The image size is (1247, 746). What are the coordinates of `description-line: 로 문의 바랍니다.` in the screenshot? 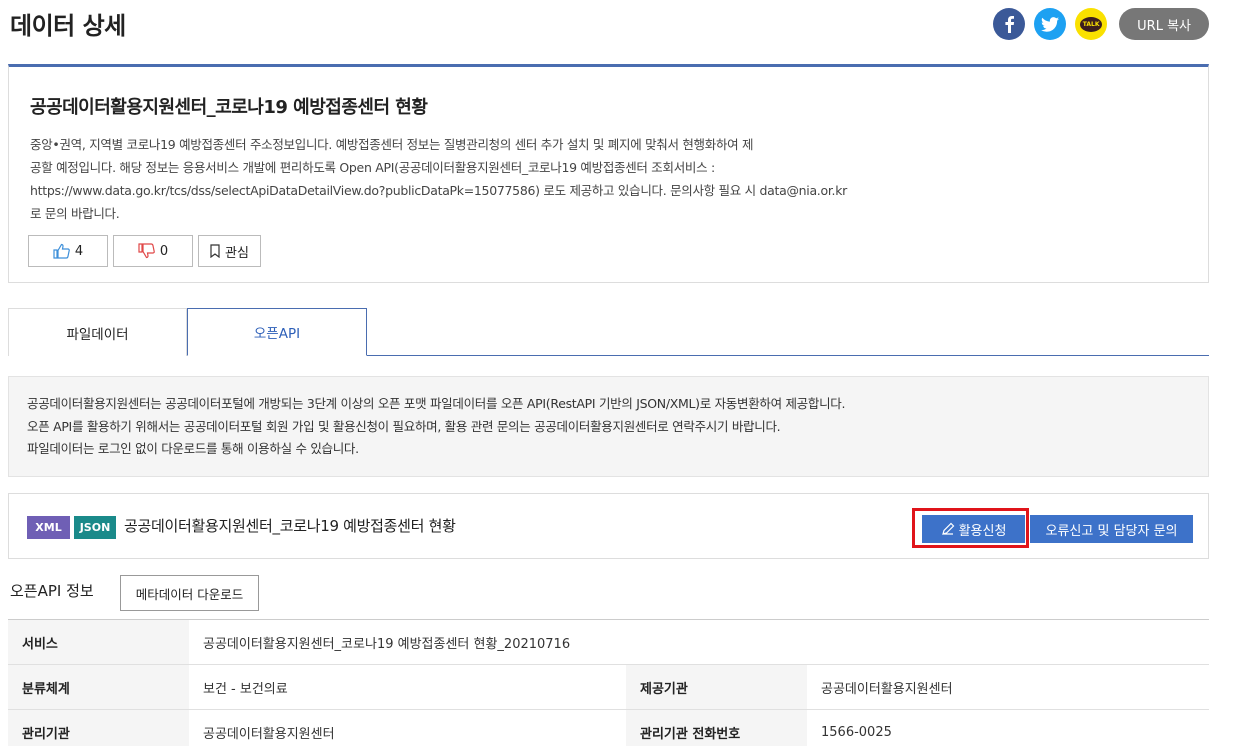 It's located at (75, 213).